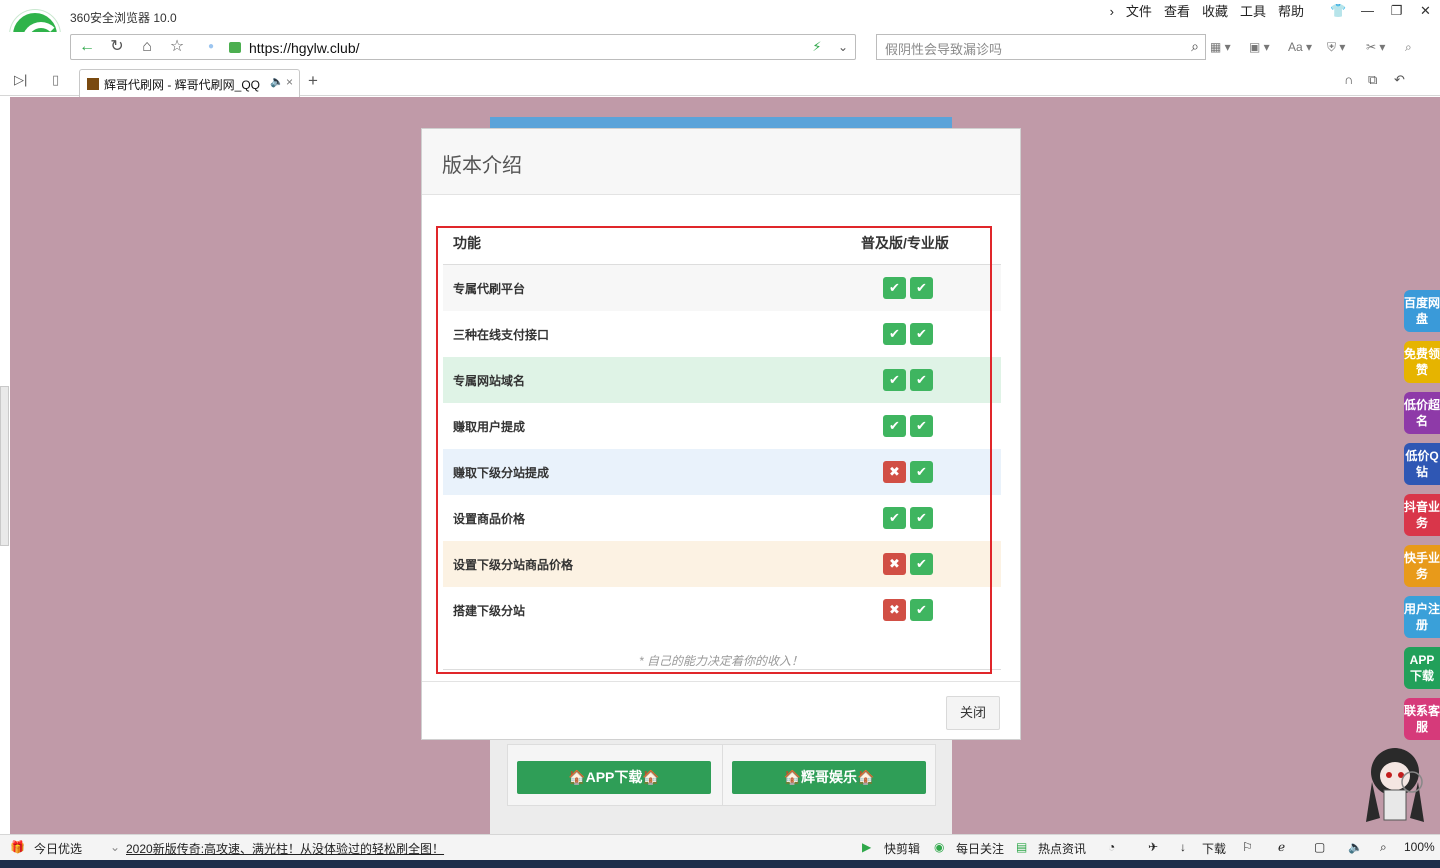 This screenshot has width=1440, height=868. Describe the element at coordinates (1226, 47) in the screenshot. I see `apps-icon: ▦ ▾` at that location.